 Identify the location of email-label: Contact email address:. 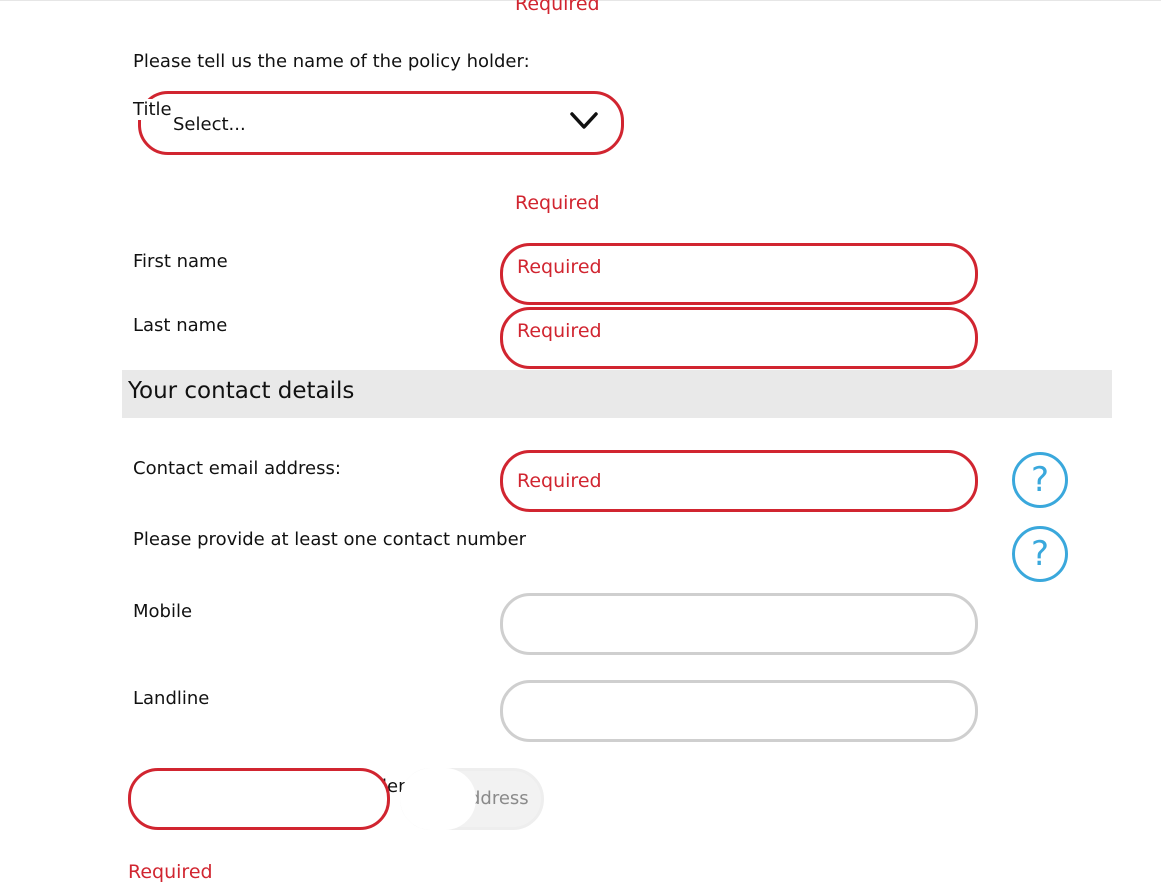
(237, 468).